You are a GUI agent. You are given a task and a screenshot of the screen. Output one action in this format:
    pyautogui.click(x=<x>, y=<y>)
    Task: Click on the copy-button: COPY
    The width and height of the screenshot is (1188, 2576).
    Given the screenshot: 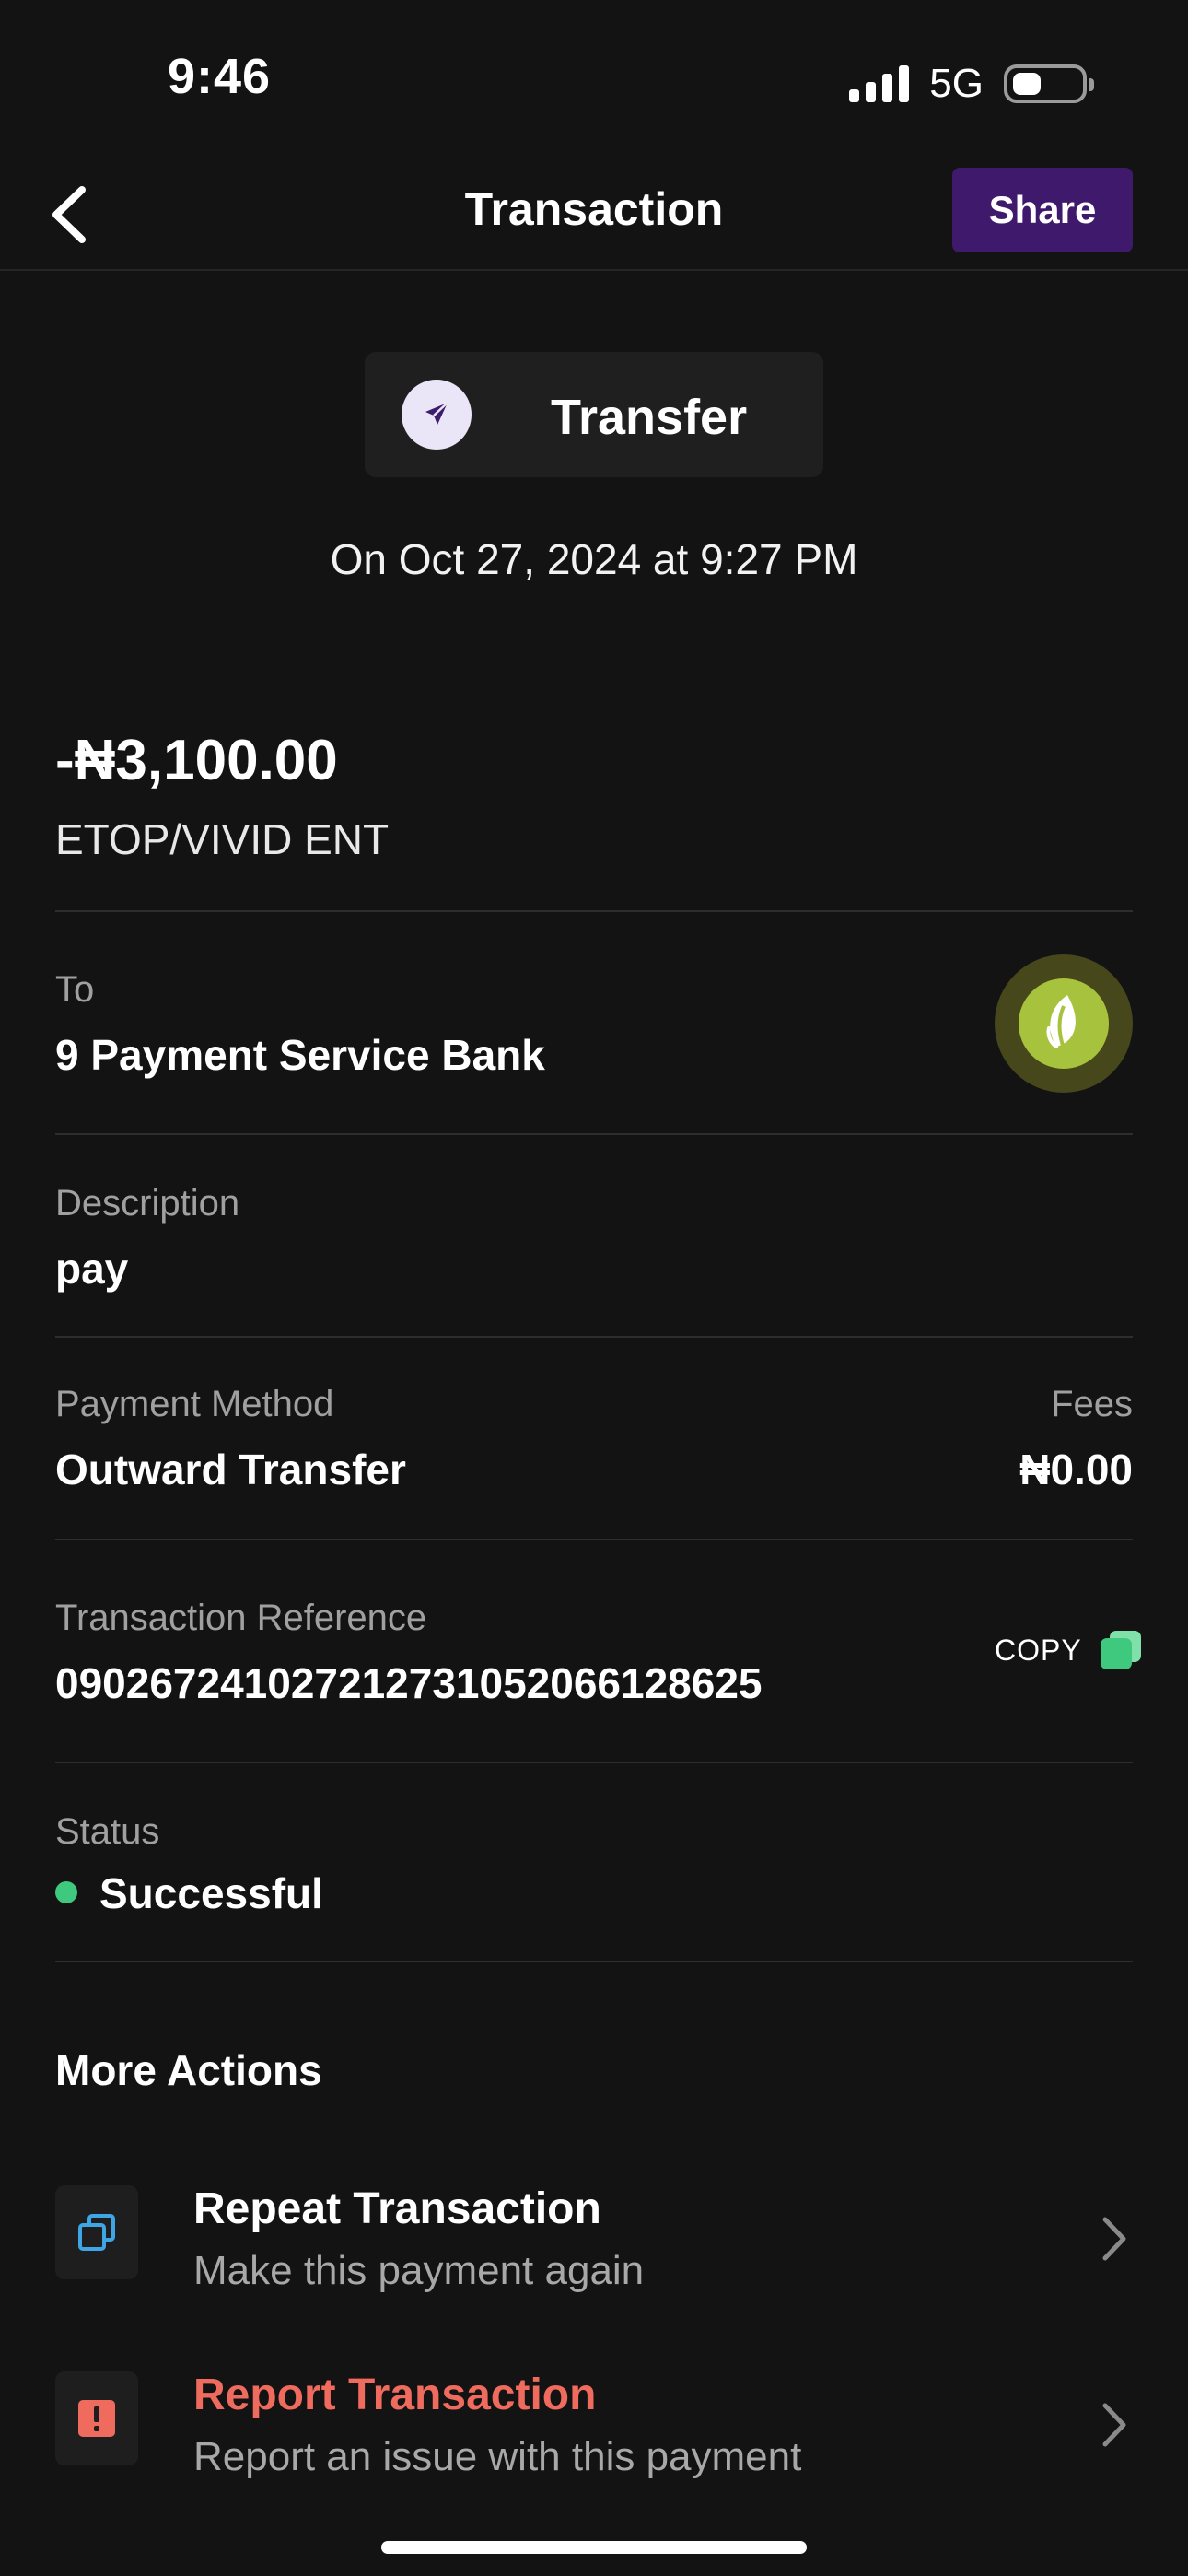 What is the action you would take?
    pyautogui.click(x=1069, y=1650)
    